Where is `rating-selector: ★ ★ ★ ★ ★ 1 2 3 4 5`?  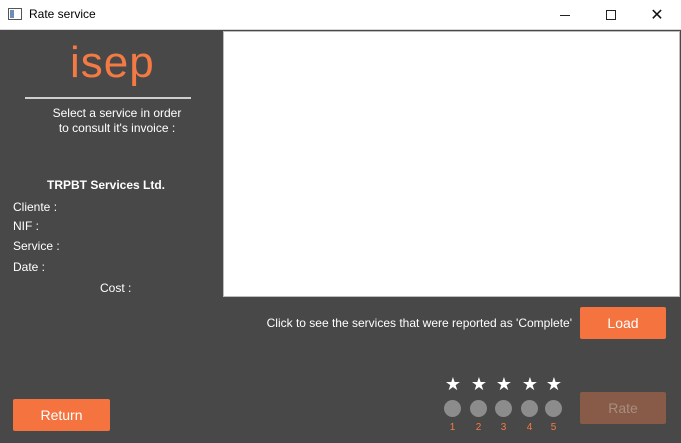
rating-selector: ★ ★ ★ ★ ★ 1 2 3 4 5 is located at coordinates (504, 406).